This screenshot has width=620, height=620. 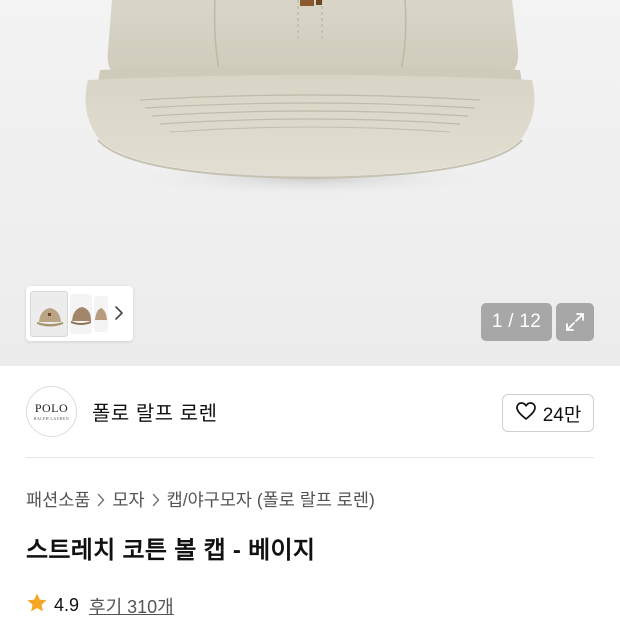 What do you see at coordinates (51, 408) in the screenshot?
I see `brand-logo-text: POLO` at bounding box center [51, 408].